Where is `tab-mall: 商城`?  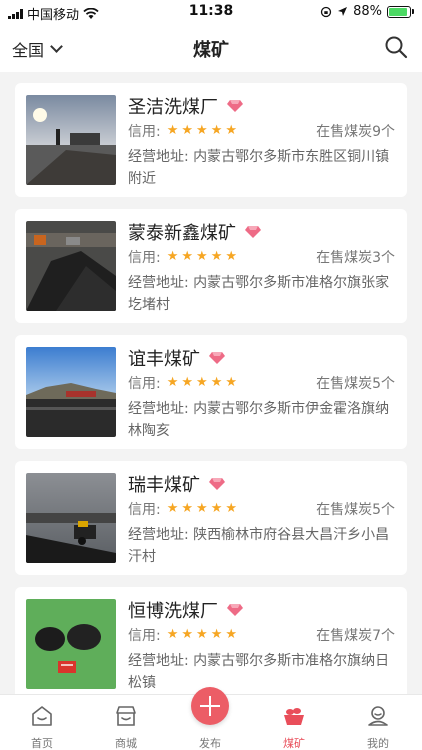 tab-mall: 商城 is located at coordinates (126, 722).